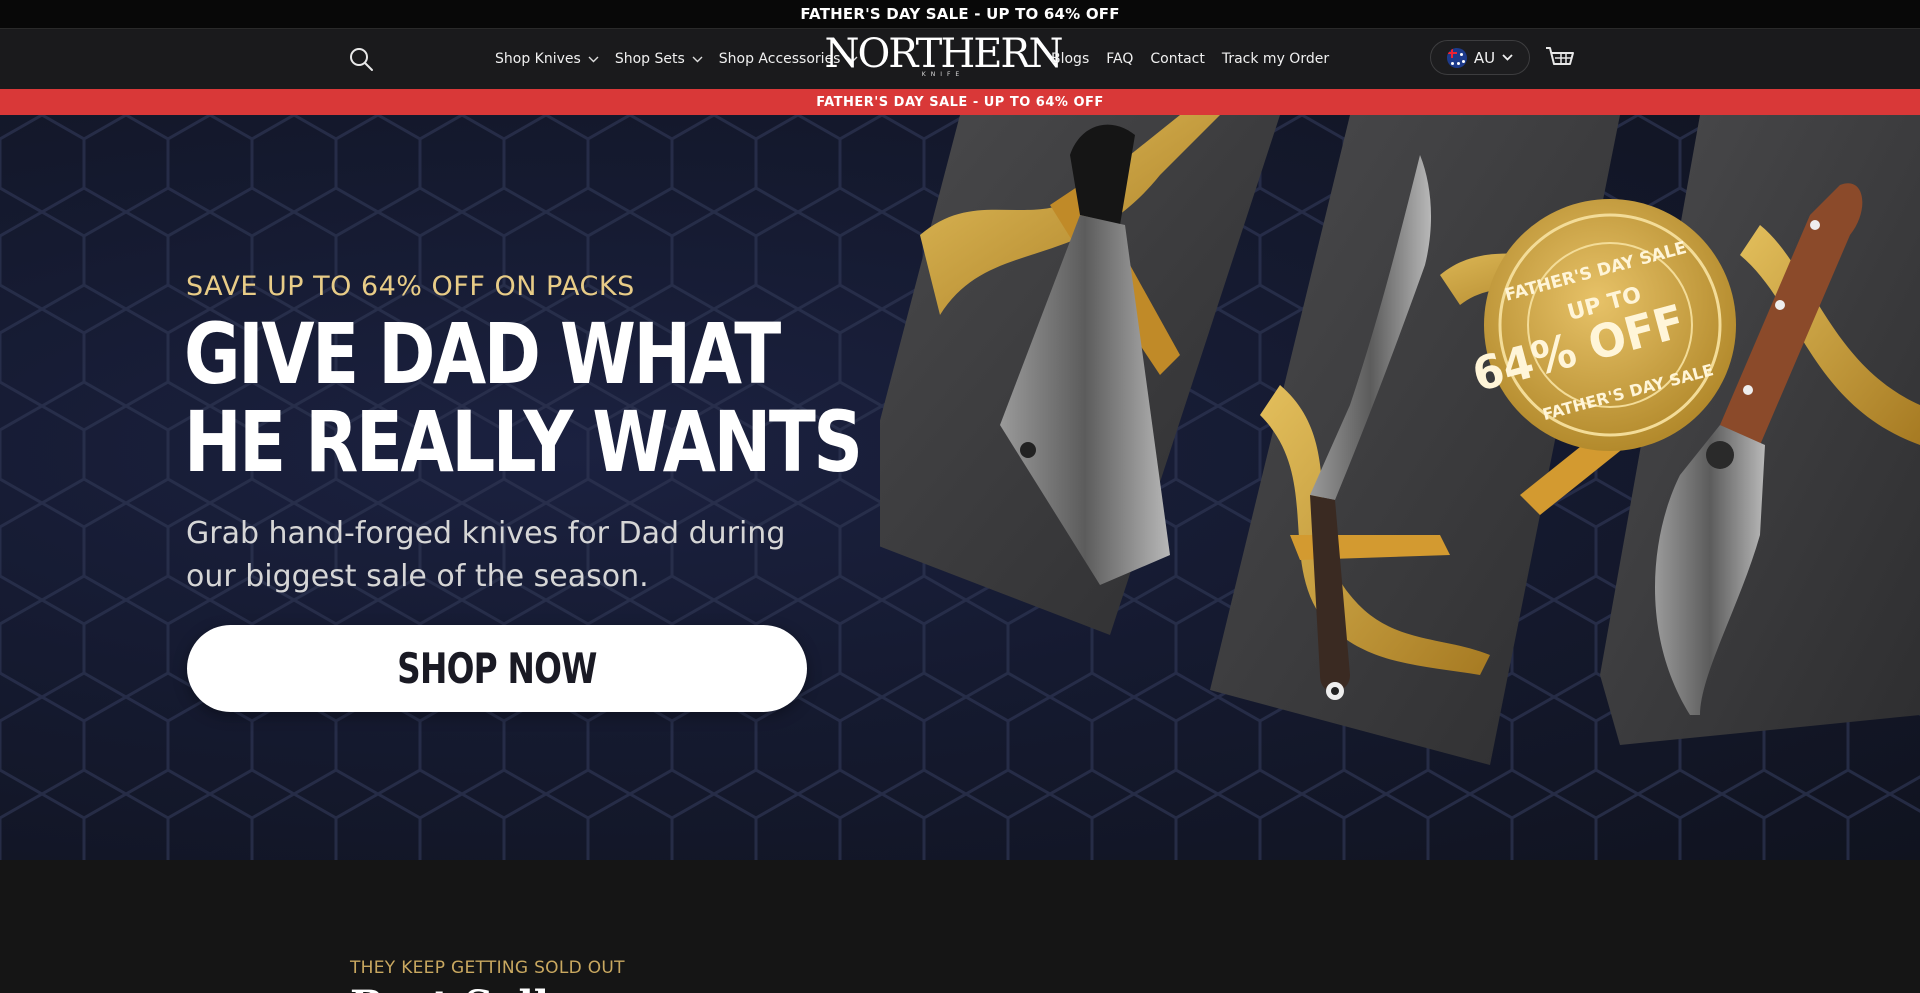 Image resolution: width=1920 pixels, height=993 pixels. Describe the element at coordinates (1560, 59) in the screenshot. I see `cart-icon` at that location.